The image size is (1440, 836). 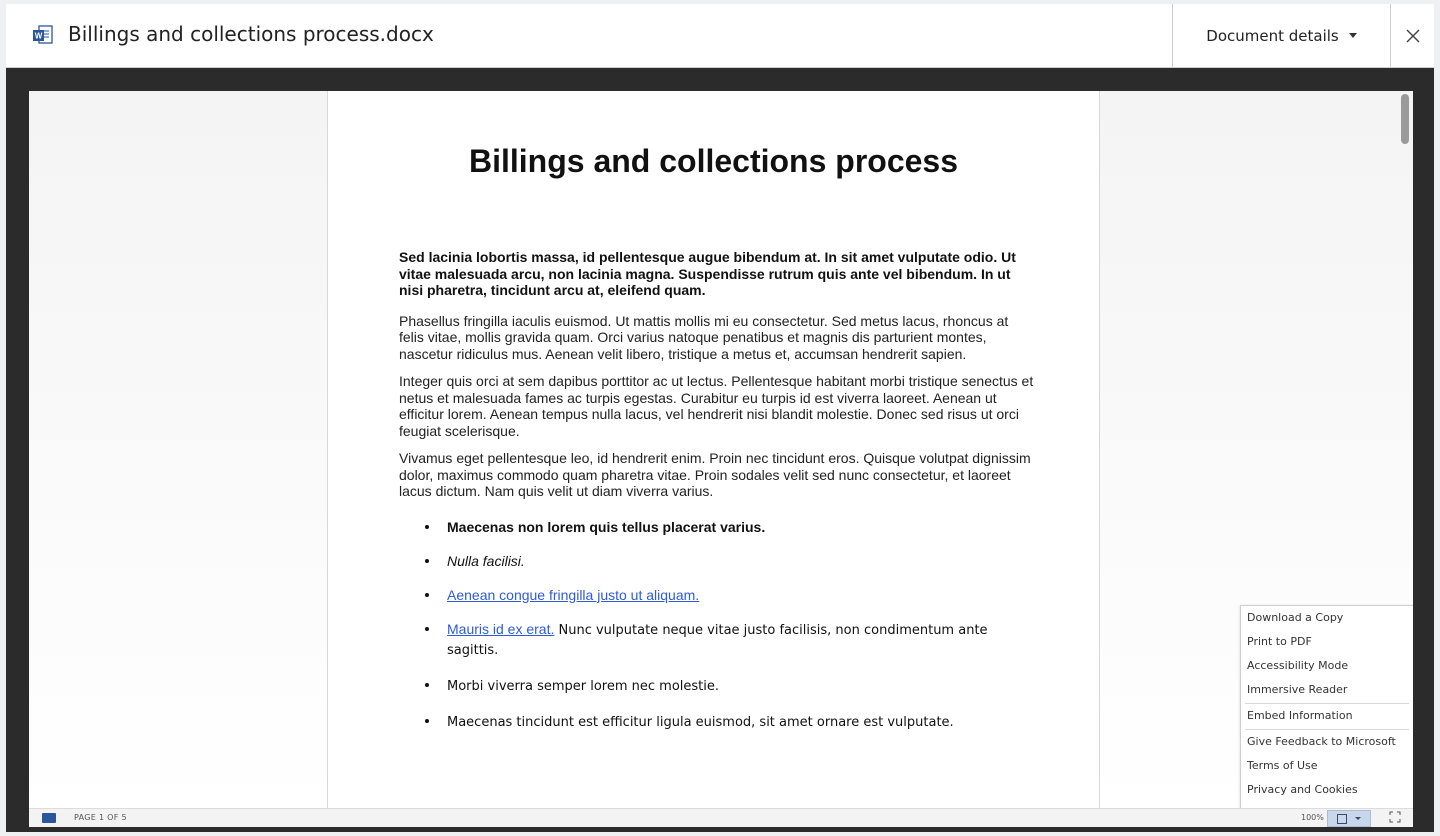 What do you see at coordinates (1342, 819) in the screenshot?
I see `reading-view-icon` at bounding box center [1342, 819].